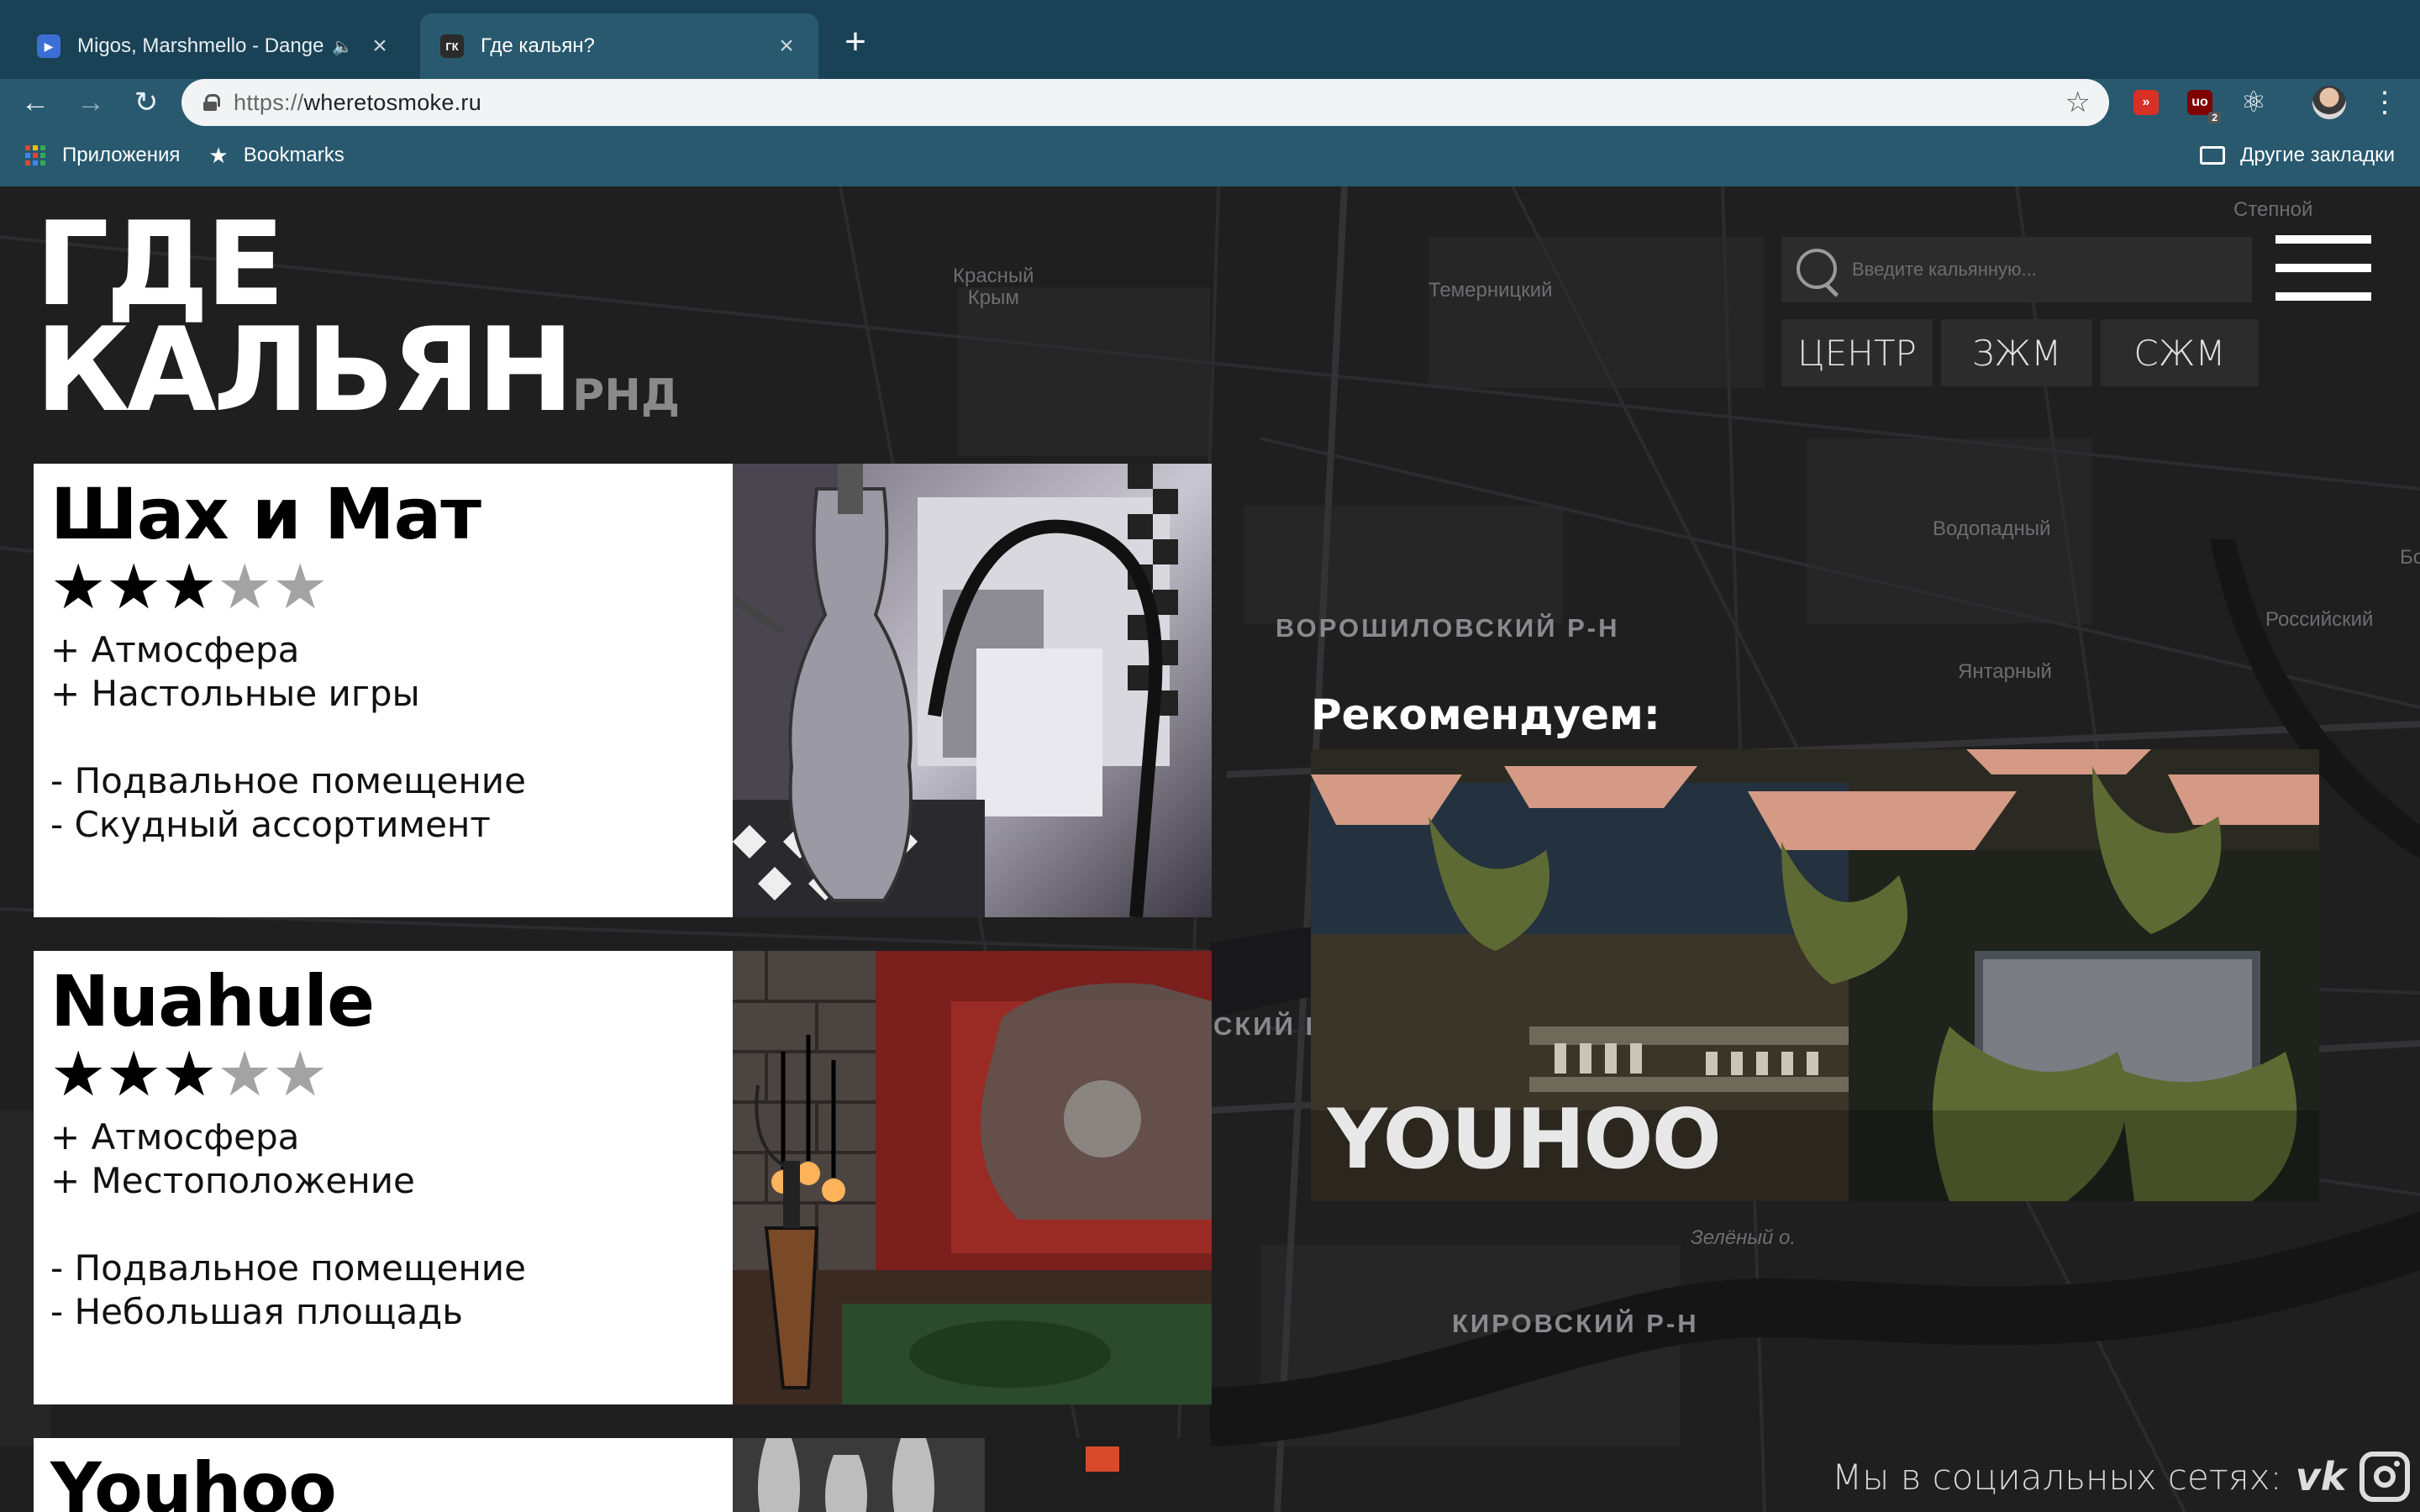 This screenshot has height=1512, width=2420. I want to click on search-box, so click(2016, 269).